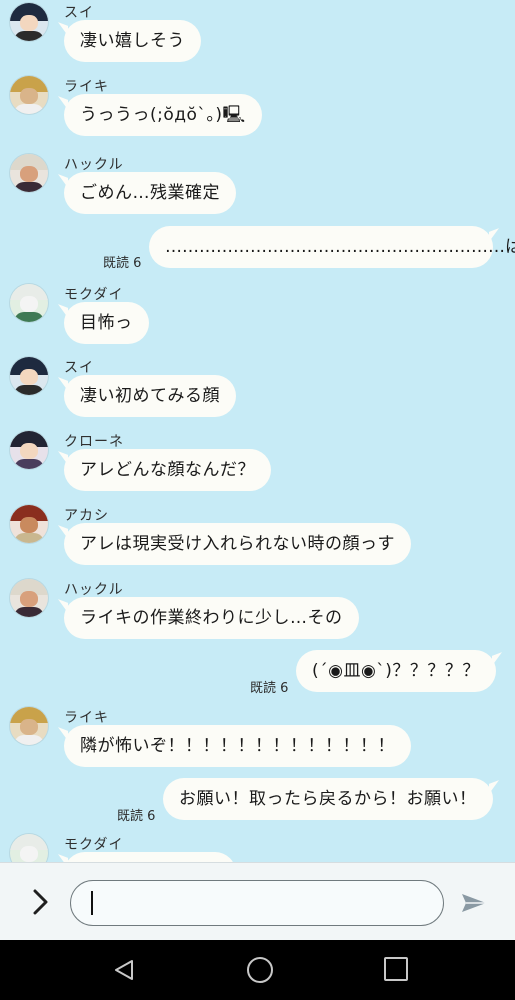 The image size is (515, 1000). What do you see at coordinates (237, 544) in the screenshot?
I see `message-bubble: アレは現実受け入れられない時の顔っす` at bounding box center [237, 544].